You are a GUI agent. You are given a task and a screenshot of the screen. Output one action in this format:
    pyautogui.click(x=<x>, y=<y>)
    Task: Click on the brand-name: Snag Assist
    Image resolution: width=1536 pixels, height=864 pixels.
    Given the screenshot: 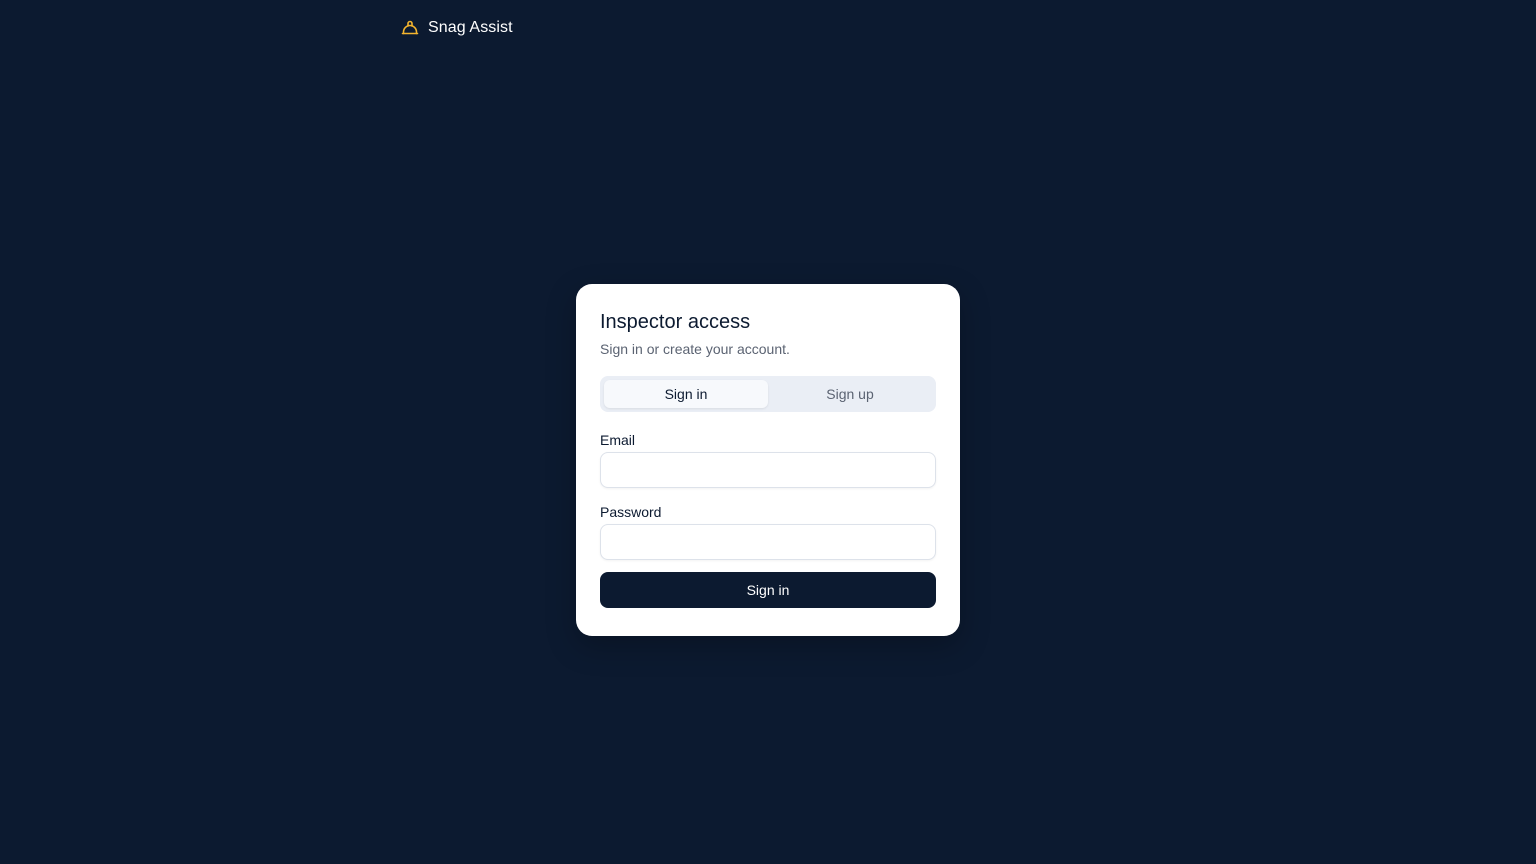 What is the action you would take?
    pyautogui.click(x=470, y=27)
    